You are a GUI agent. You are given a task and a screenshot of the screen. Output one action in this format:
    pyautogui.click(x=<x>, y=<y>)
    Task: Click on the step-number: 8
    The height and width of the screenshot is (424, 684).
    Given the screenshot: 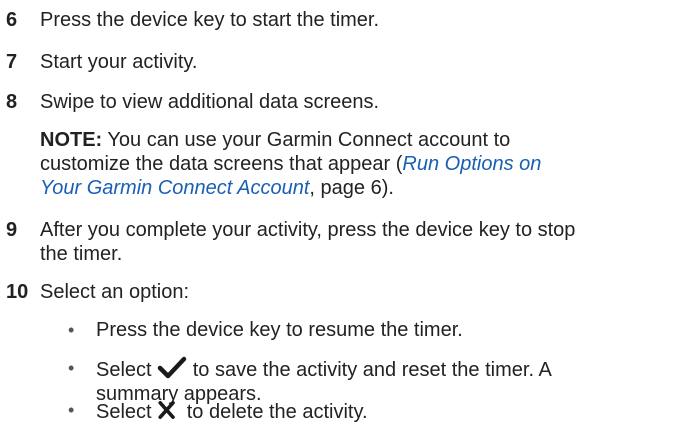 What is the action you would take?
    pyautogui.click(x=12, y=102)
    